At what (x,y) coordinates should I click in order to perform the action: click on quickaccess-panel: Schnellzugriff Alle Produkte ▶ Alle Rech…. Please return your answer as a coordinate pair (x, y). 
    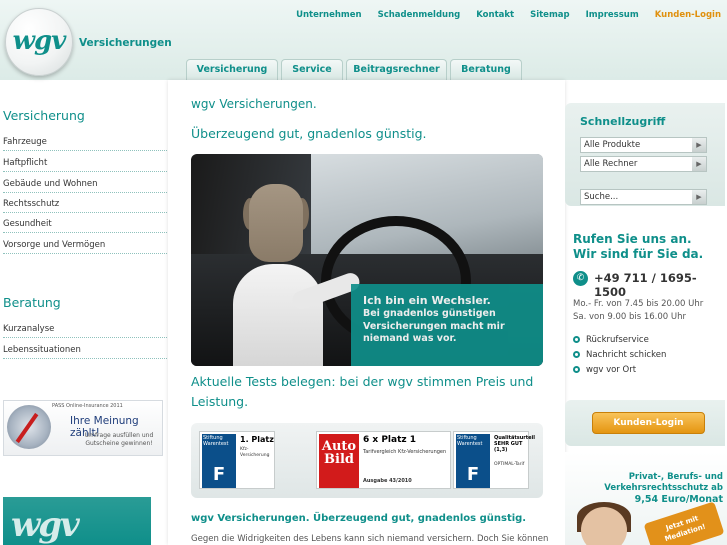
    Looking at the image, I should click on (645, 154).